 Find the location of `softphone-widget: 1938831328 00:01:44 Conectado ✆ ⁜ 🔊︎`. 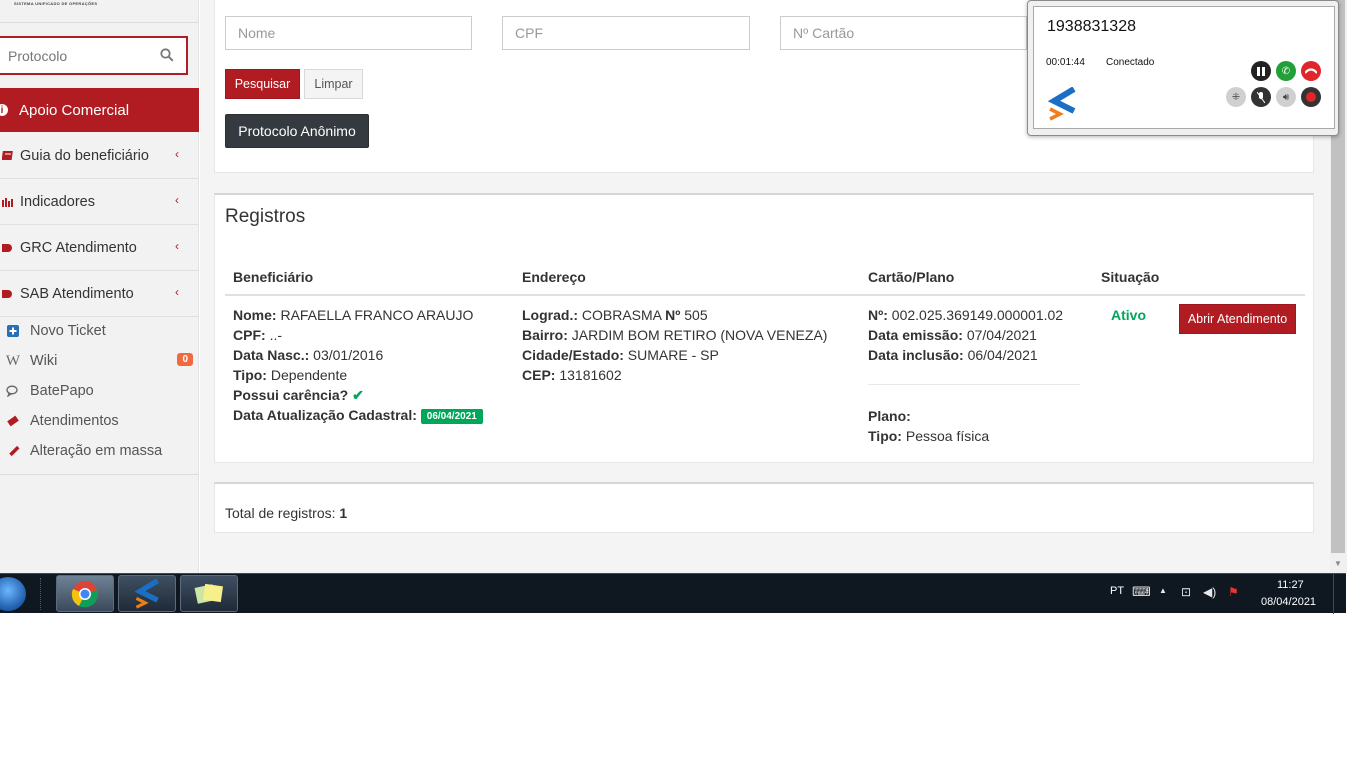

softphone-widget: 1938831328 00:01:44 Conectado ✆ ⁜ 🔊︎ is located at coordinates (1183, 68).